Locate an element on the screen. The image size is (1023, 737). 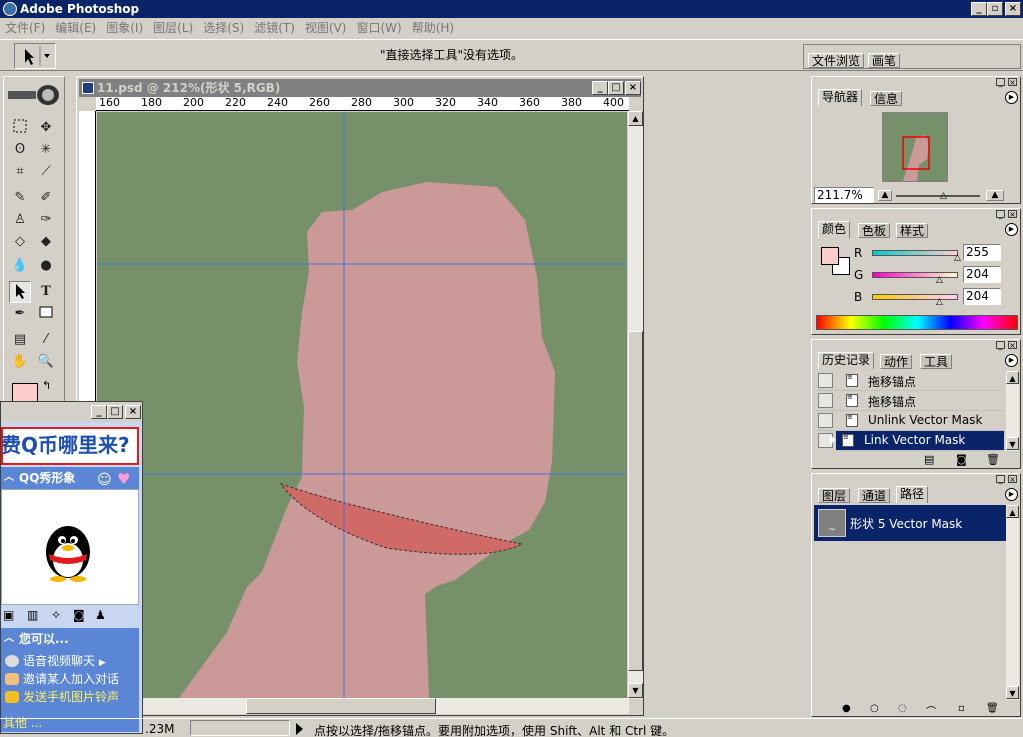
clone-stamp-tool-icon: ♙ is located at coordinates (20, 220).